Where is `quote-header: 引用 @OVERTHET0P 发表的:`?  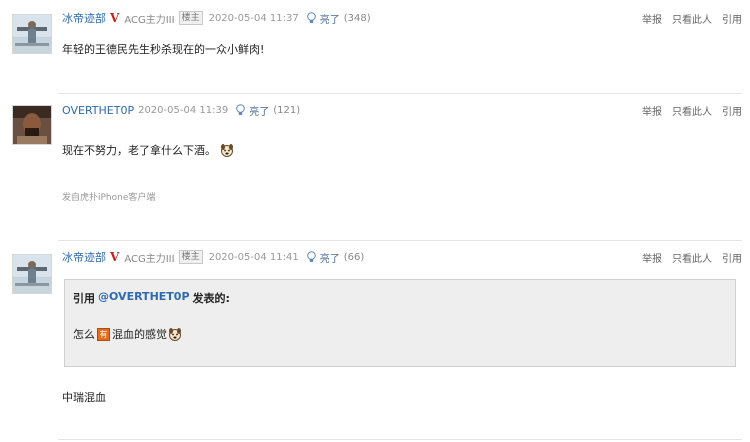
quote-header: 引用 @OVERTHET0P 发表的: is located at coordinates (151, 298).